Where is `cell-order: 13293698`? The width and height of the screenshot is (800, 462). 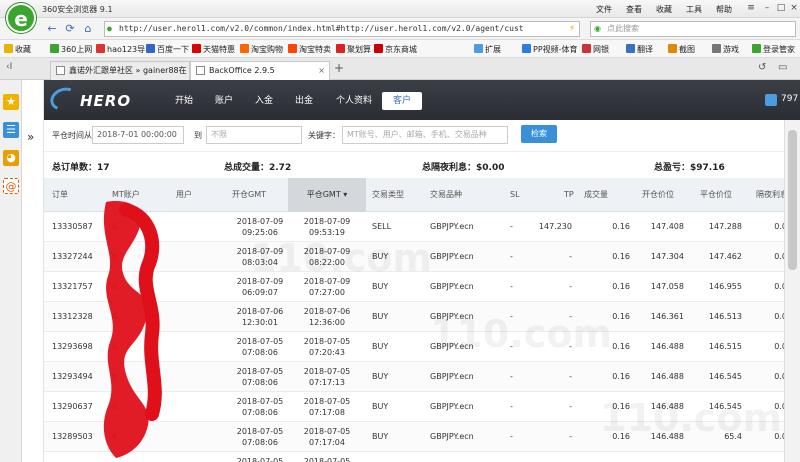 cell-order: 13293698 is located at coordinates (72, 346).